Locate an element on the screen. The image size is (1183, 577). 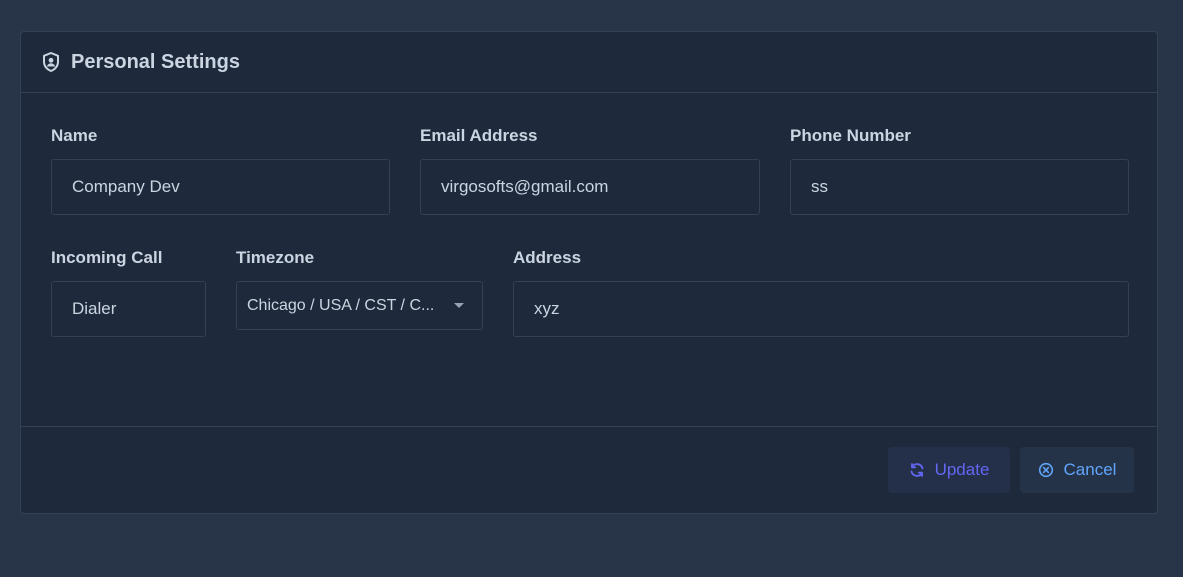
card-header: Personal Settings is located at coordinates (589, 62).